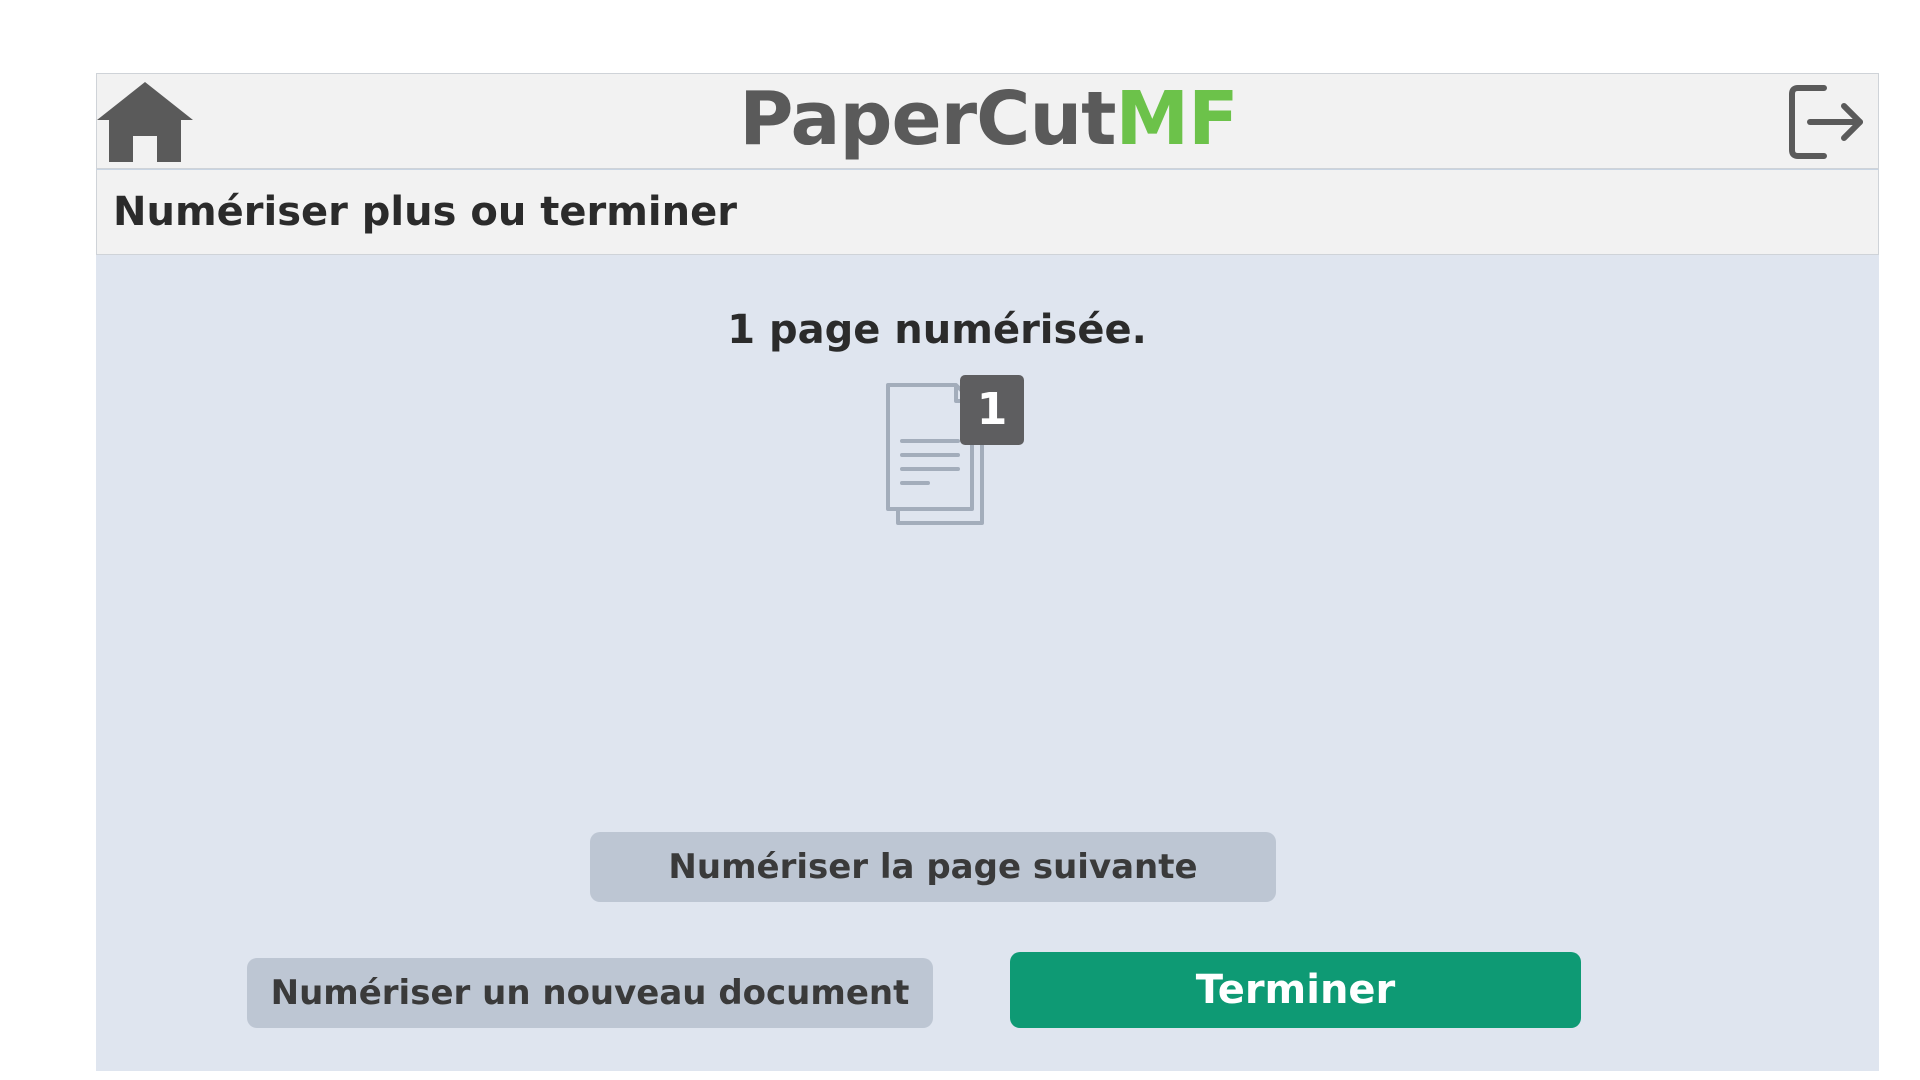  Describe the element at coordinates (987, 212) in the screenshot. I see `title-bar: Numériser plus ou terminer` at that location.